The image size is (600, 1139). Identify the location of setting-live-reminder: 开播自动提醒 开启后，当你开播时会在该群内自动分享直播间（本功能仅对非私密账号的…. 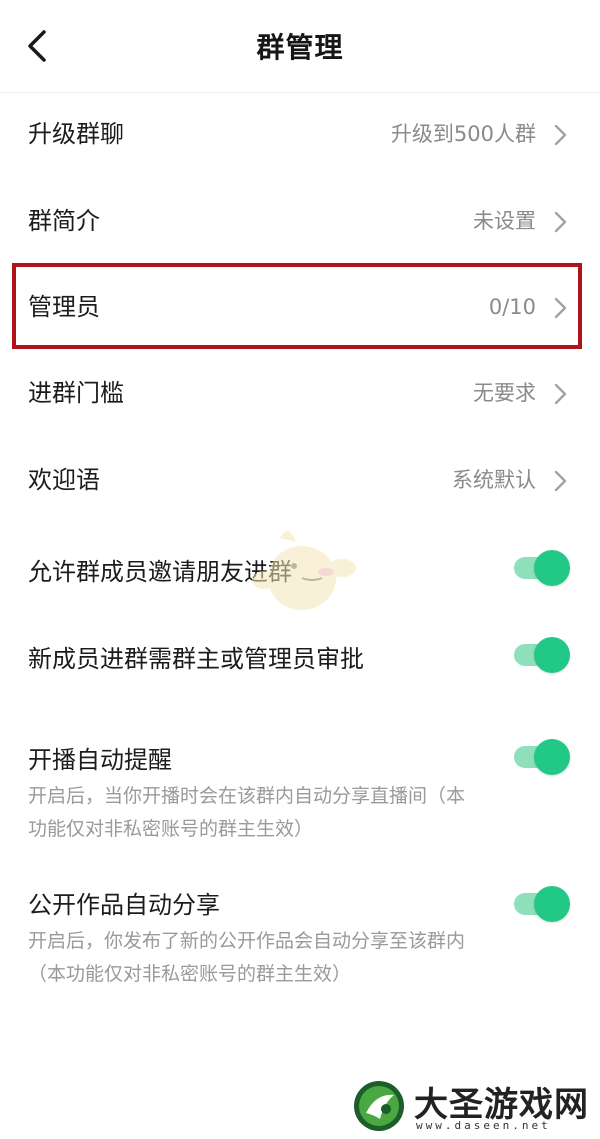
(300, 788).